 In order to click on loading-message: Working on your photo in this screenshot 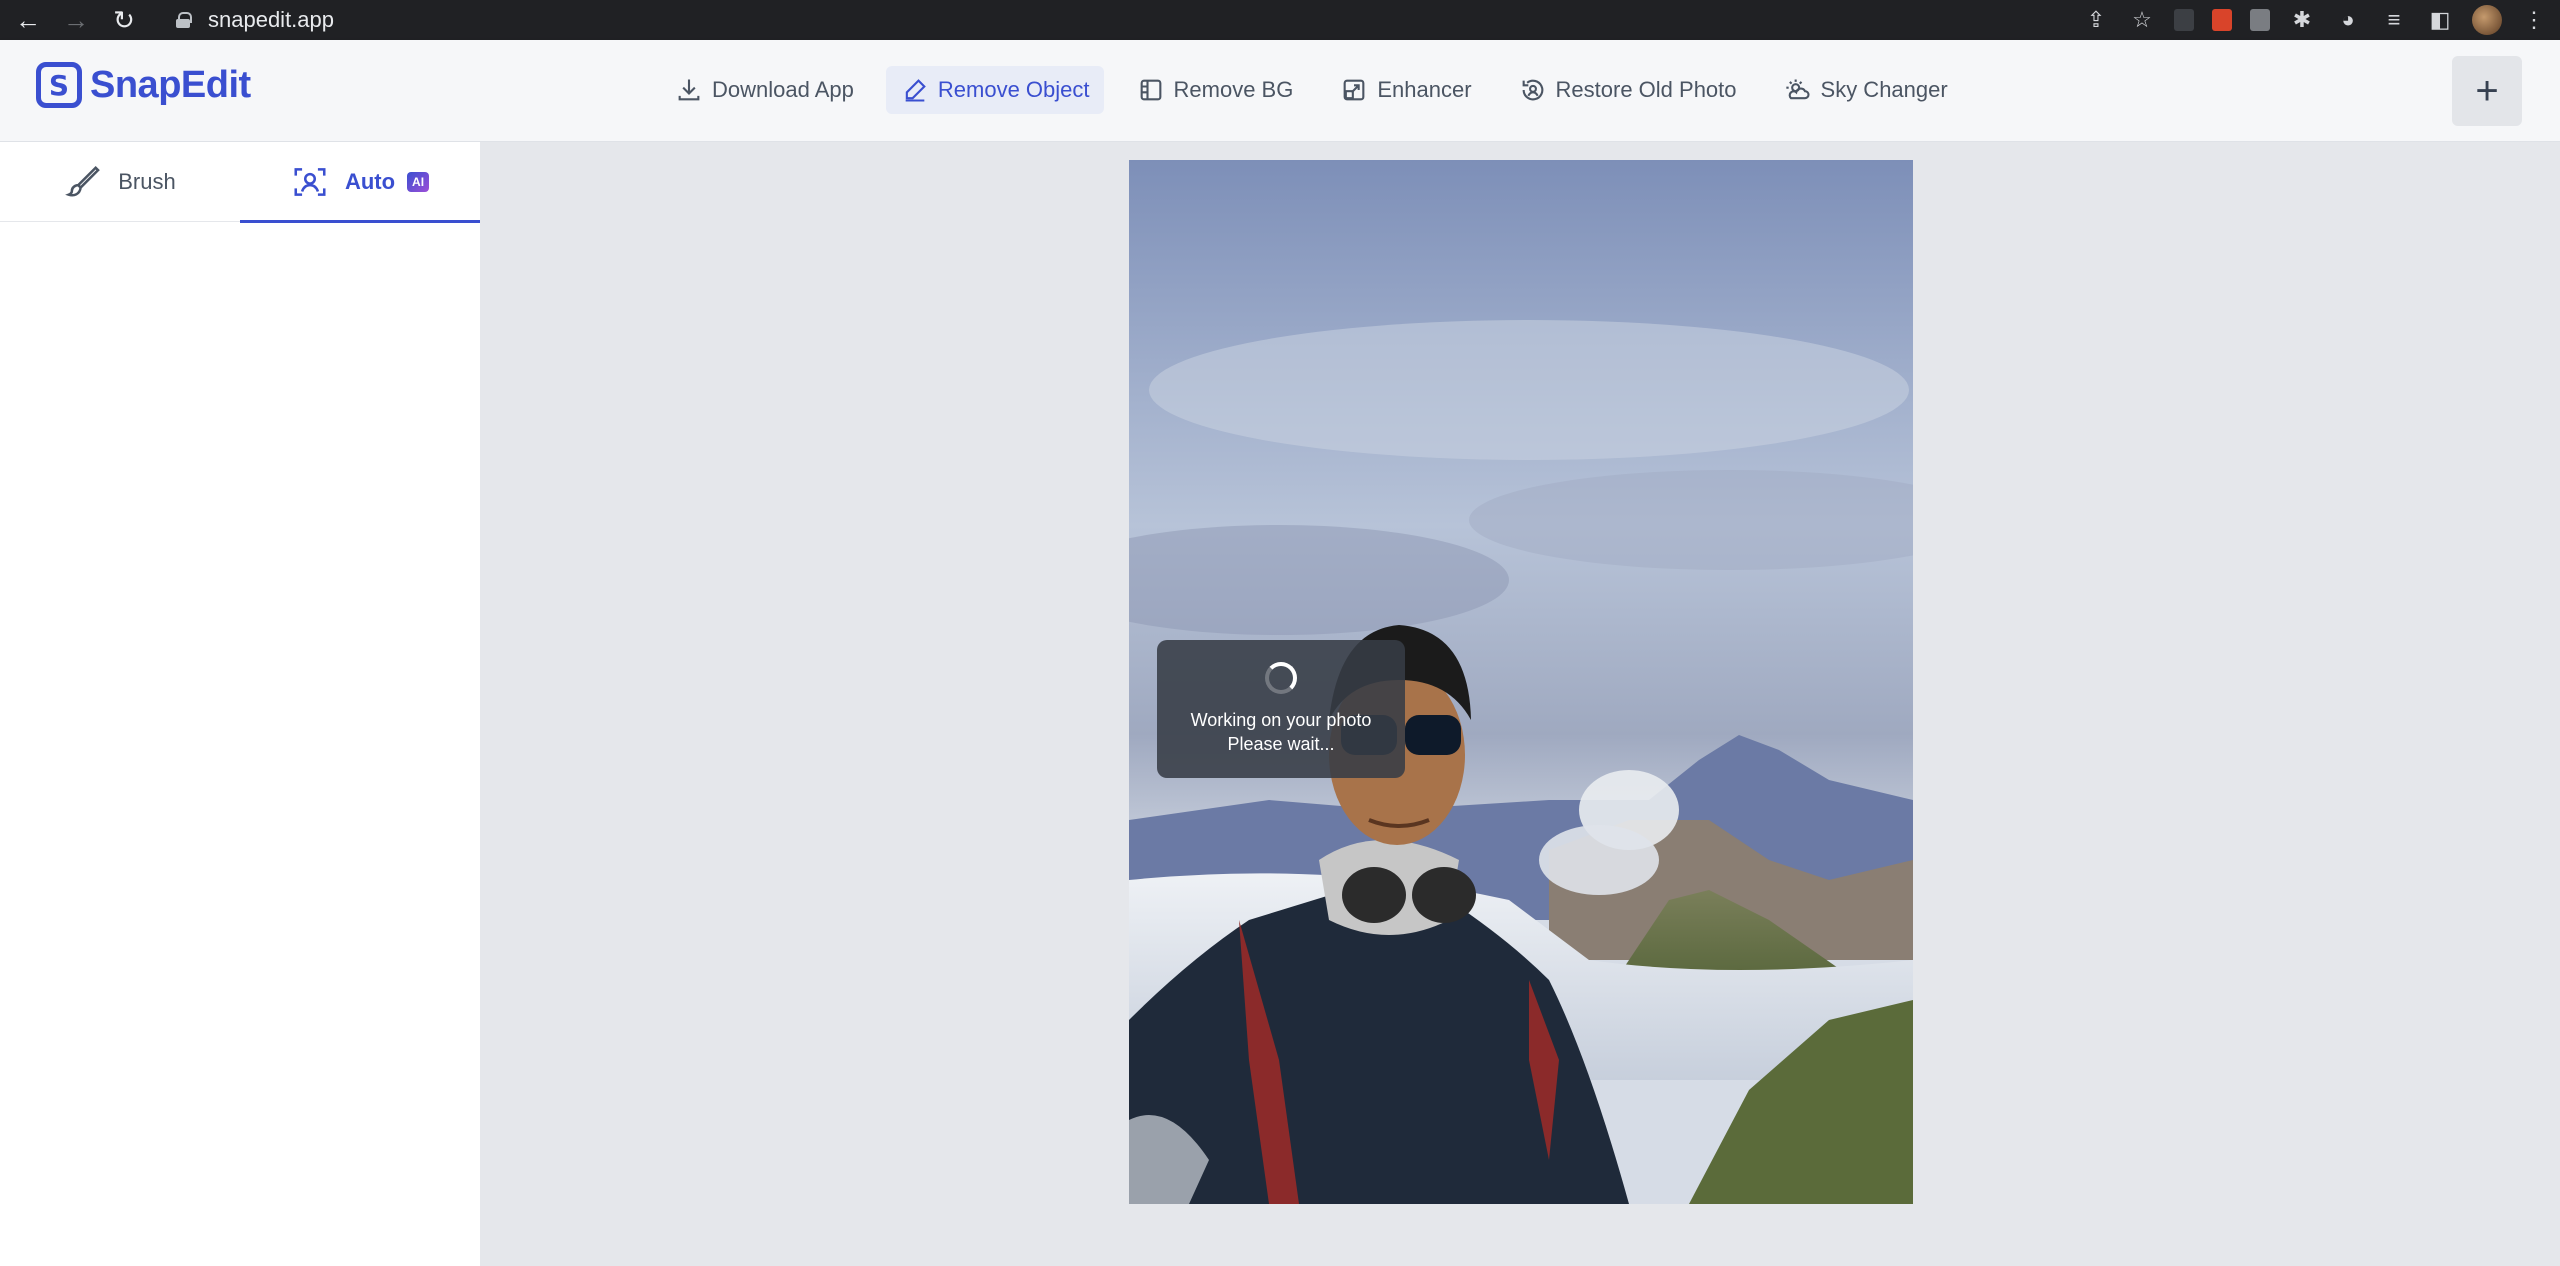, I will do `click(1281, 720)`.